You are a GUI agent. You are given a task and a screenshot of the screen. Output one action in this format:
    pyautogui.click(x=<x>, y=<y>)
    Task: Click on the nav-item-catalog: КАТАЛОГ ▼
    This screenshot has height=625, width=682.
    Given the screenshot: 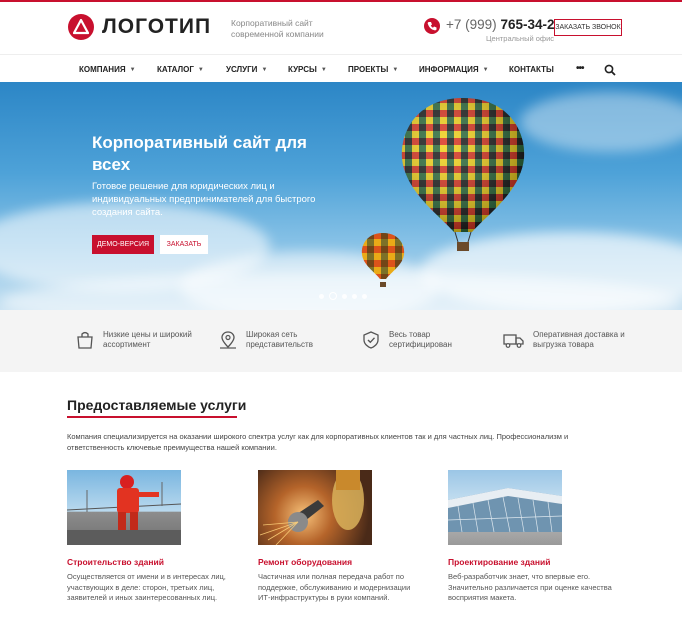 What is the action you would take?
    pyautogui.click(x=180, y=69)
    